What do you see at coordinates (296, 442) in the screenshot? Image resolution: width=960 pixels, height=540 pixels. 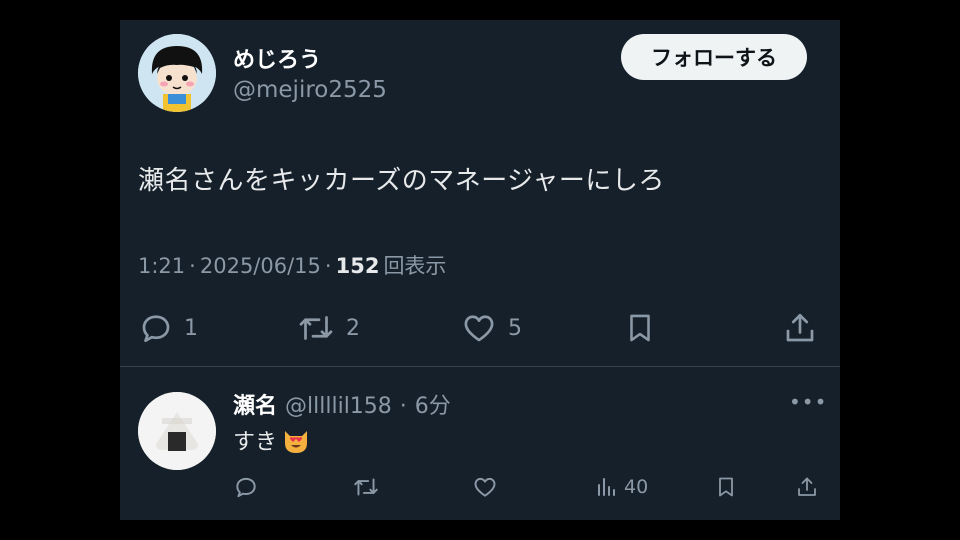 I see `smiling-cat-heart-eyes-emoji` at bounding box center [296, 442].